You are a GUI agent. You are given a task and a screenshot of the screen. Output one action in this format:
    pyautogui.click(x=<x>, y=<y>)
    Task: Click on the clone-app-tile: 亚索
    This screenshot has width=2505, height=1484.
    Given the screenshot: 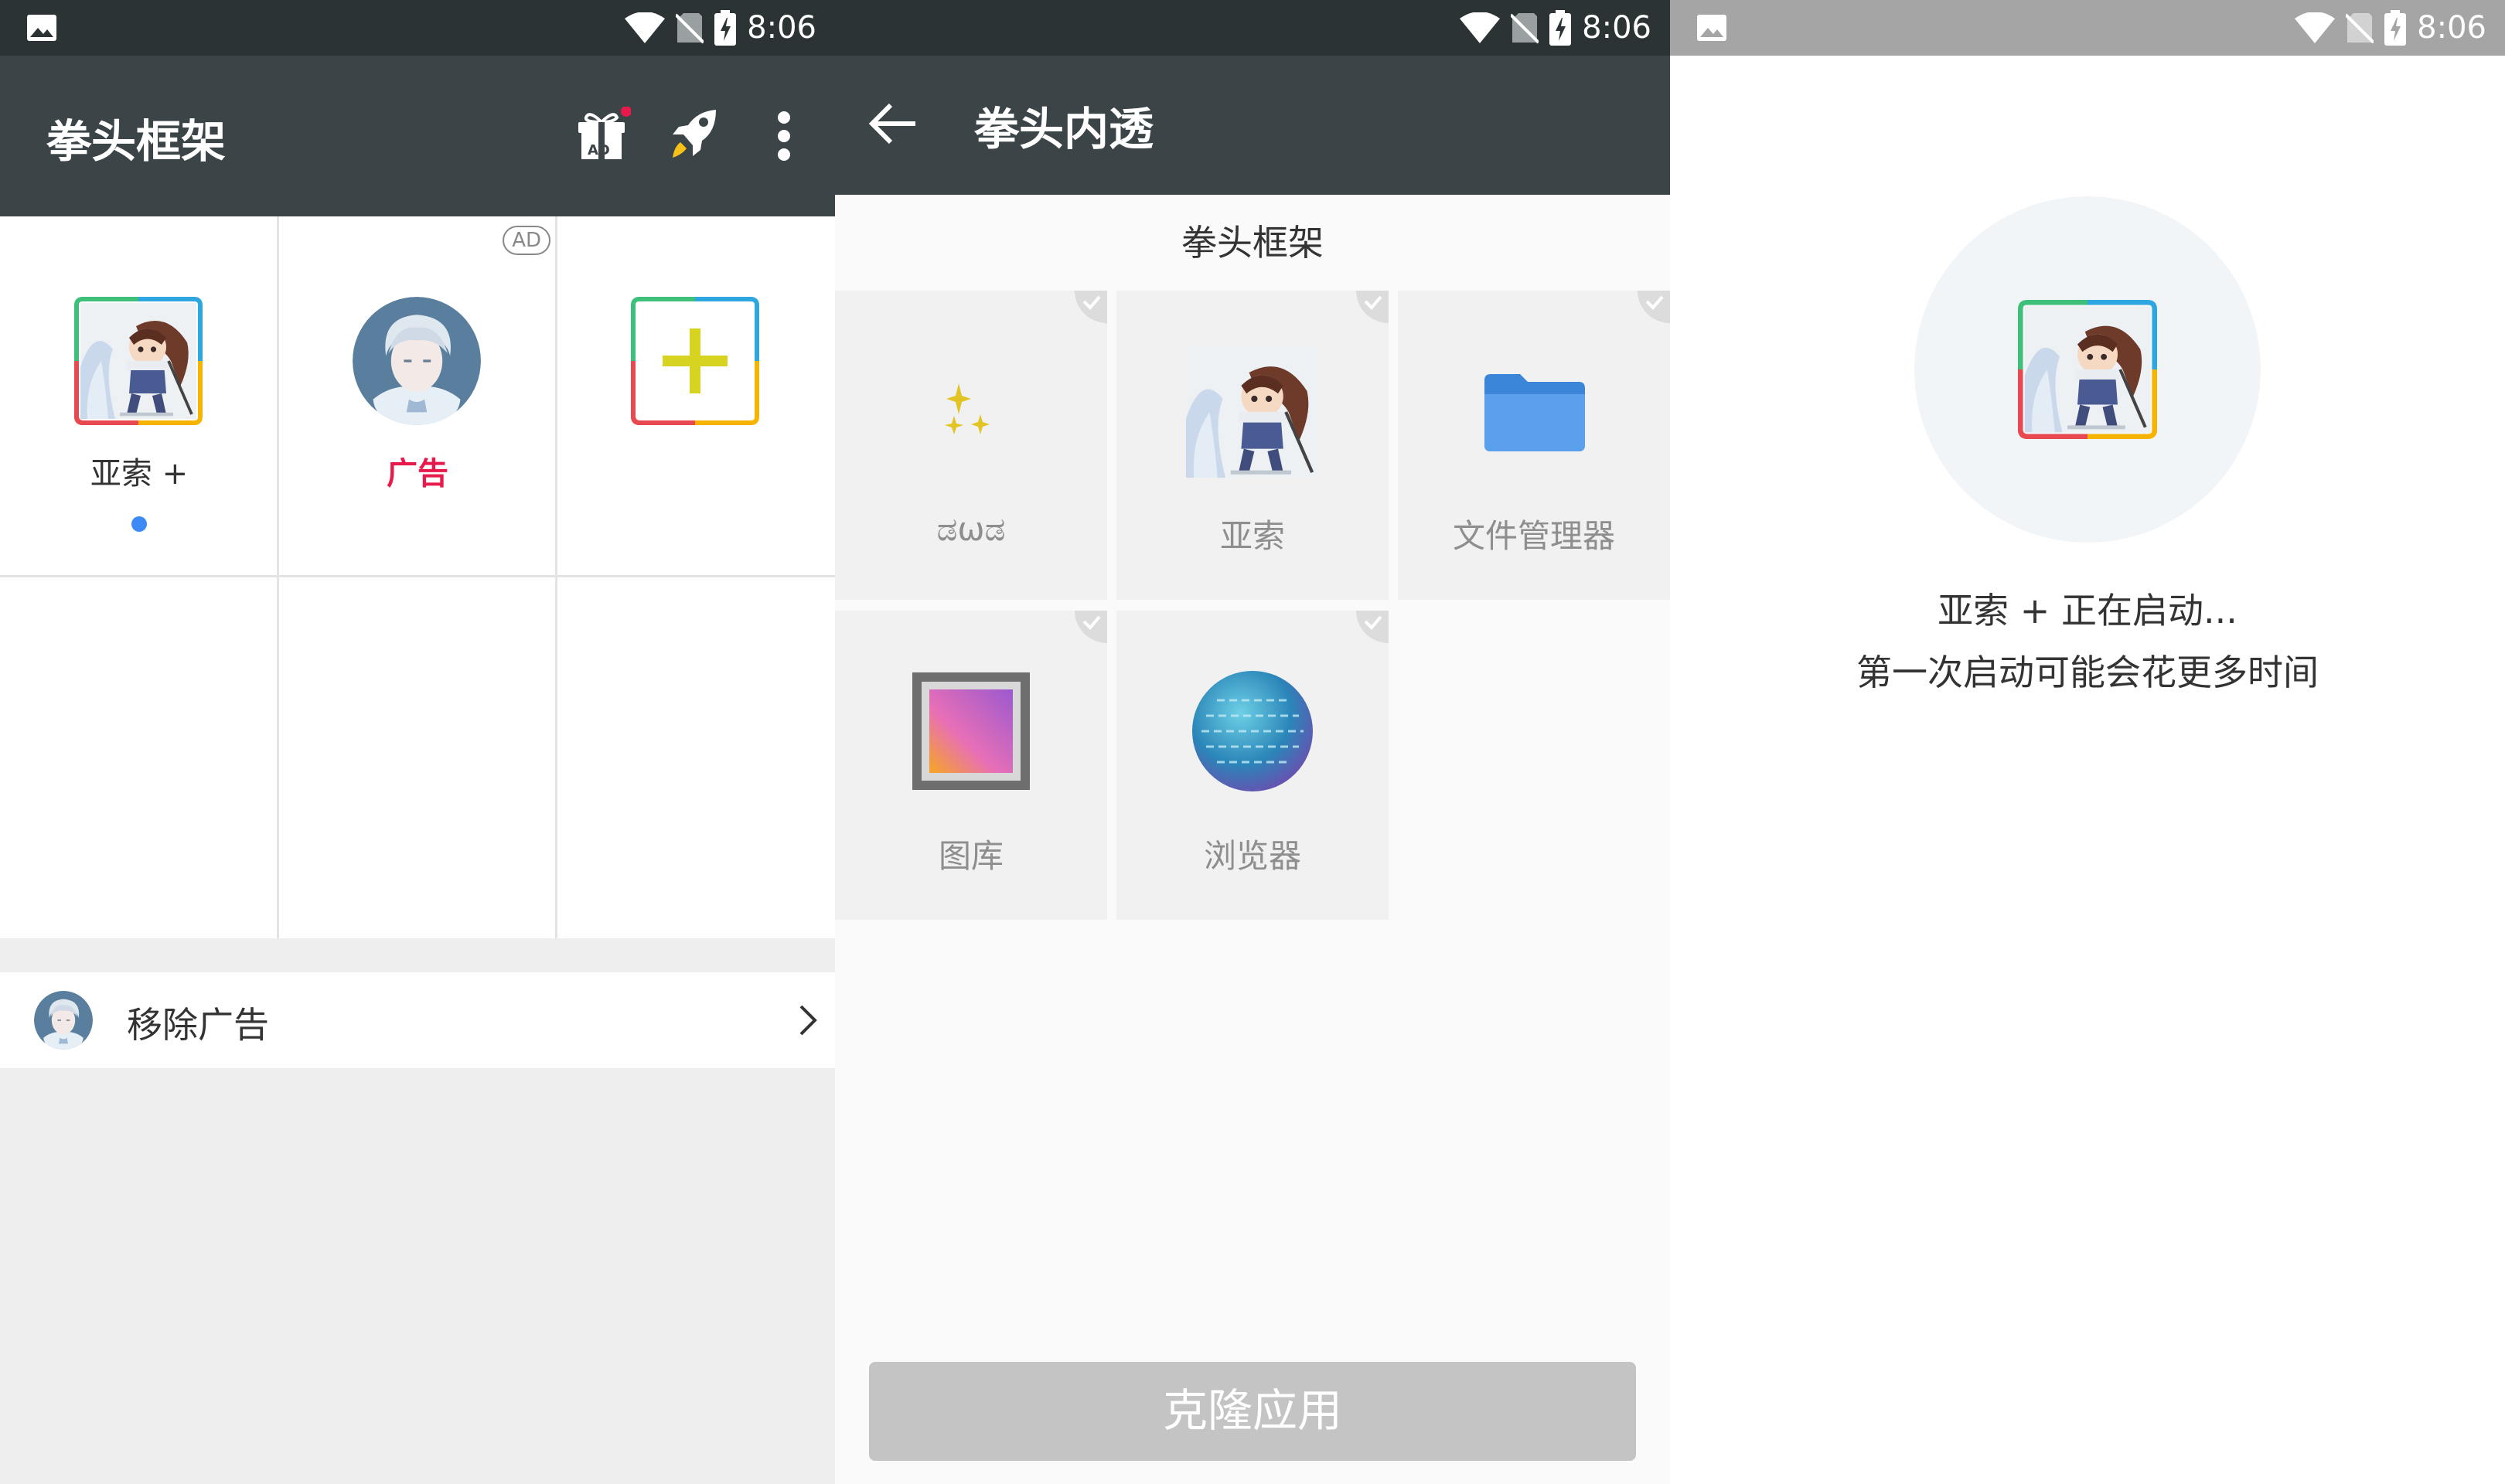 What is the action you would take?
    pyautogui.click(x=1252, y=445)
    